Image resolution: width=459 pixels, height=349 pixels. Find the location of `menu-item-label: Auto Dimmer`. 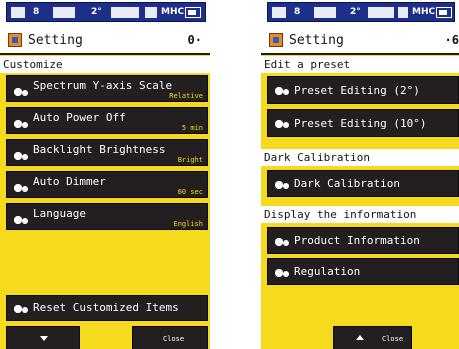

menu-item-label: Auto Dimmer is located at coordinates (69, 181).